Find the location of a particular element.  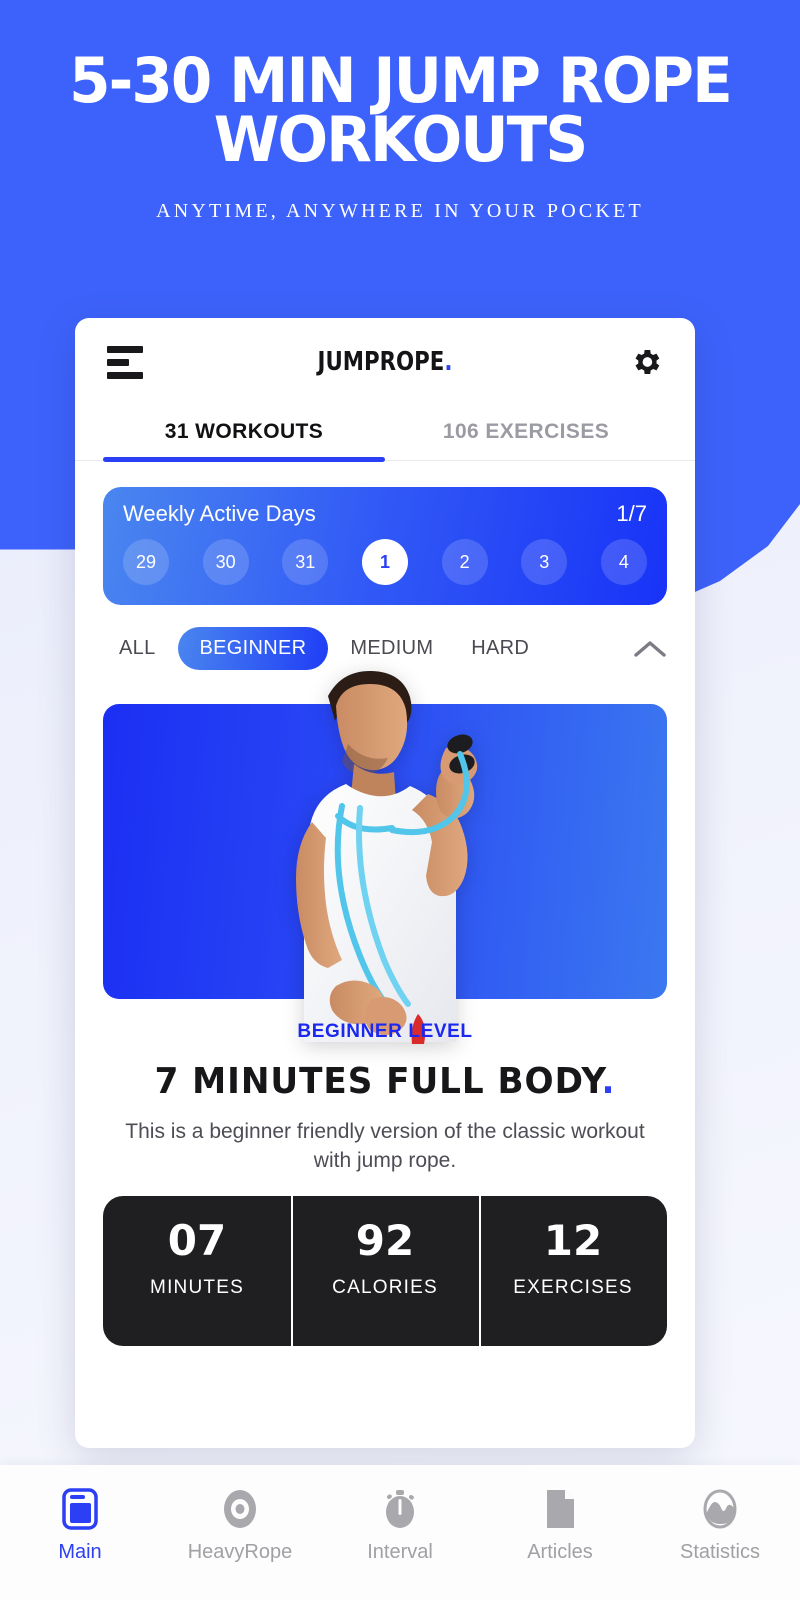

weekly-day-list: 29 30 31 1 2 3 4 is located at coordinates (385, 562).